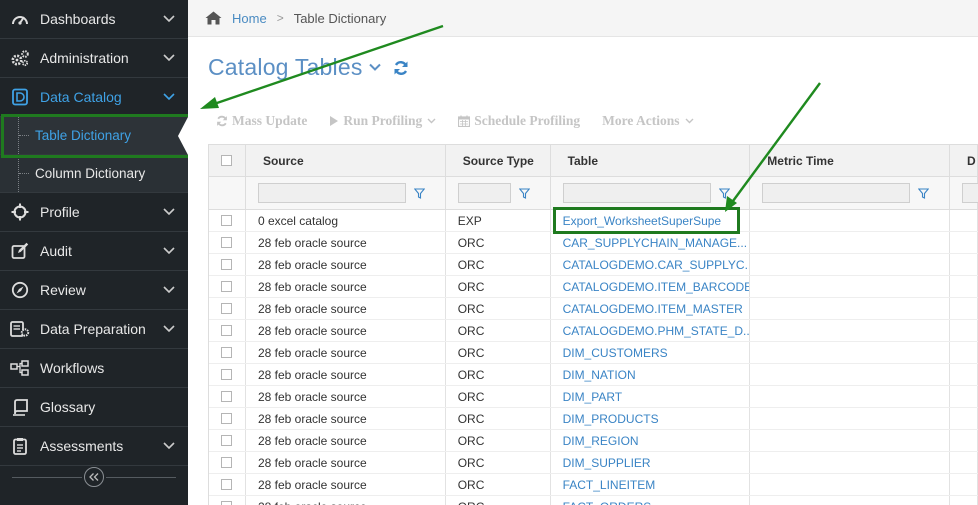  I want to click on cell-table-link: FACT_LINEITEM, so click(651, 484).